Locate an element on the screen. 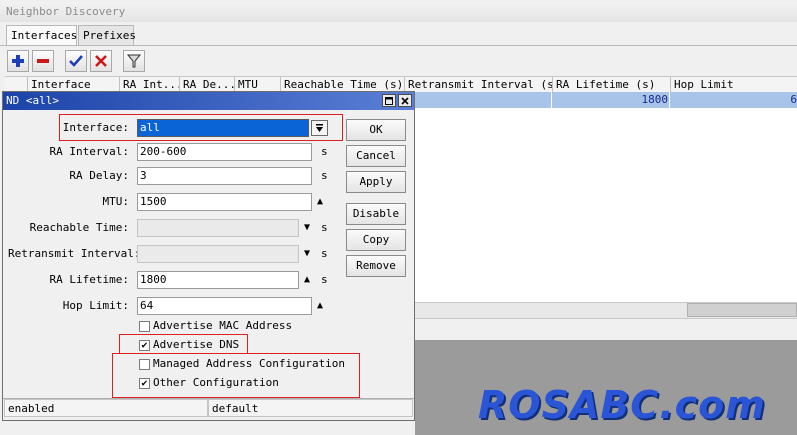  check-icon is located at coordinates (76, 61).